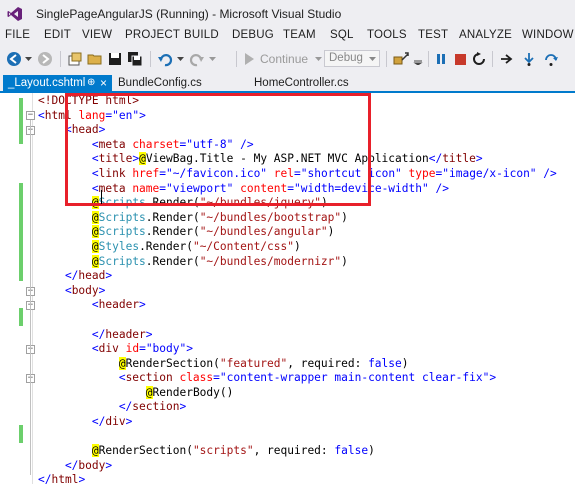  I want to click on step-into-button, so click(529, 59).